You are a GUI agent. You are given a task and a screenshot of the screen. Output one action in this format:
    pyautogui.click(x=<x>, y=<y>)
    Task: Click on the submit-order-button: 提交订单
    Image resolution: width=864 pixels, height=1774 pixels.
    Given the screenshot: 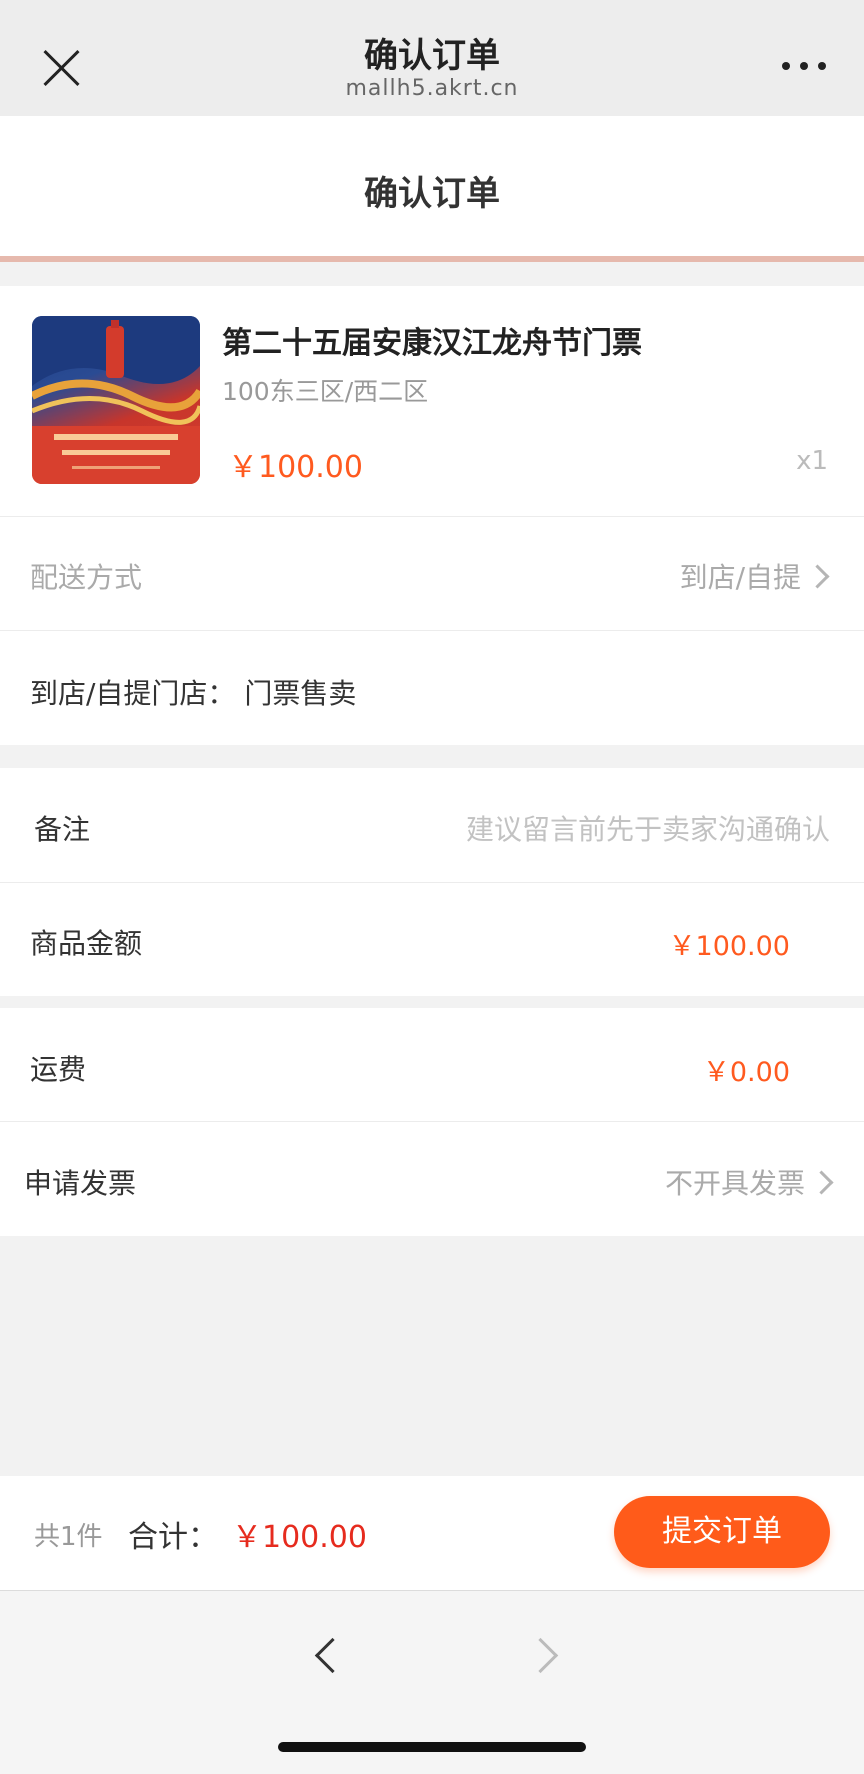 What is the action you would take?
    pyautogui.click(x=722, y=1532)
    